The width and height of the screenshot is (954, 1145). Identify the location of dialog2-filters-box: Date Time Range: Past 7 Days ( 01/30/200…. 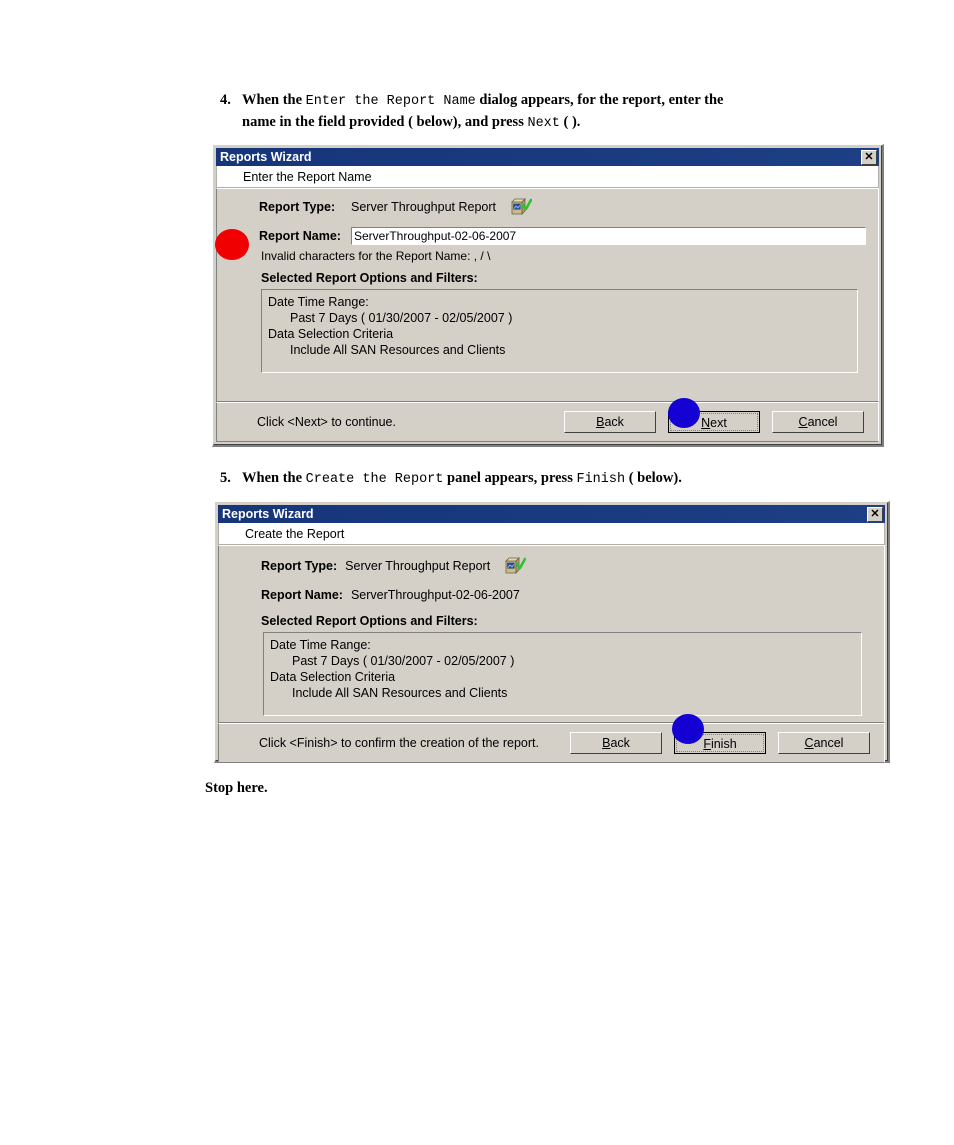
(562, 674).